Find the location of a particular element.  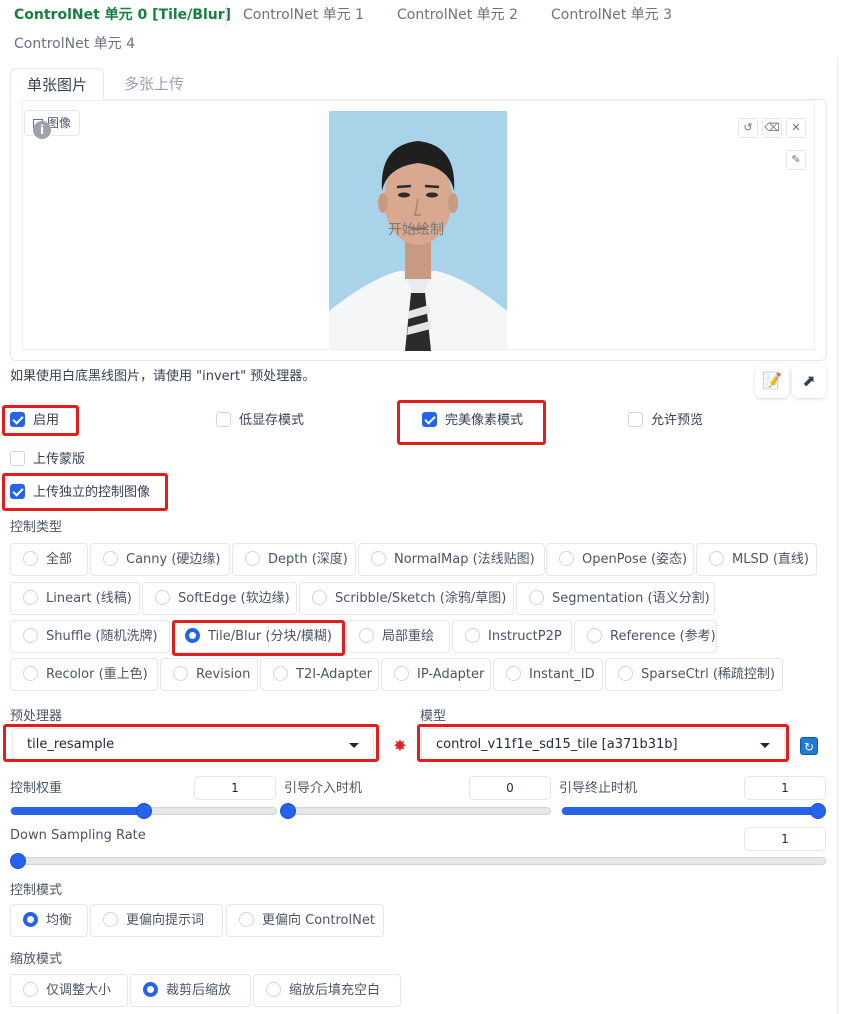

control-type-option: SoftEdge (软边缘) is located at coordinates (219, 598).